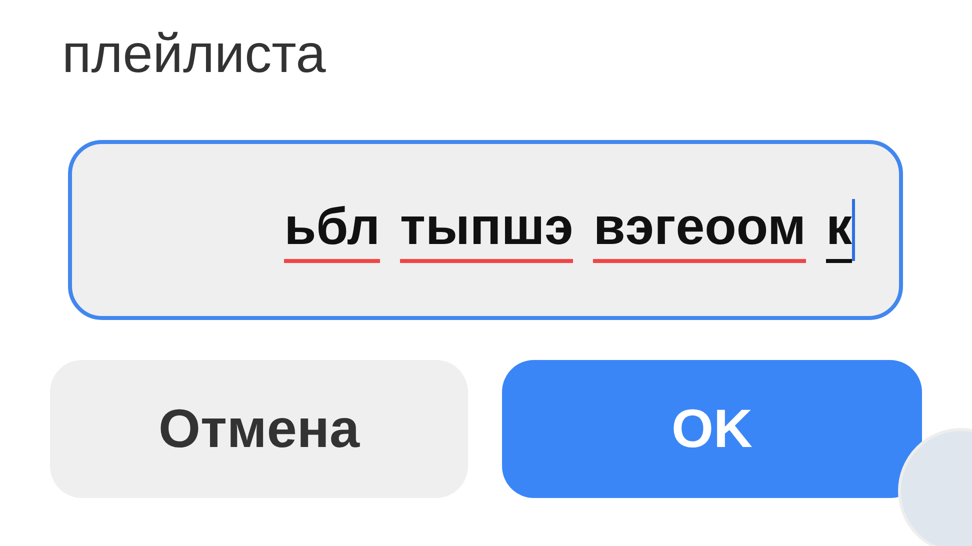  I want to click on dialog-title: плейлиста, so click(194, 54).